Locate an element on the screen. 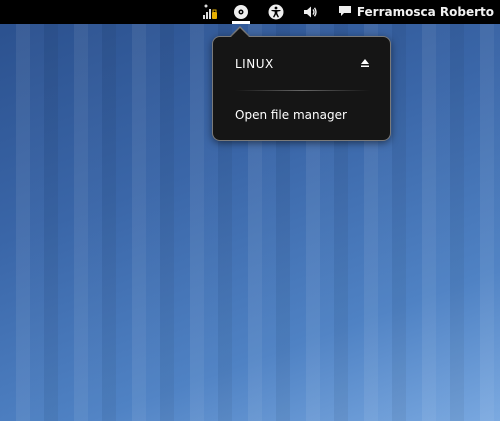 This screenshot has height=421, width=500. active-indicator is located at coordinates (241, 22).